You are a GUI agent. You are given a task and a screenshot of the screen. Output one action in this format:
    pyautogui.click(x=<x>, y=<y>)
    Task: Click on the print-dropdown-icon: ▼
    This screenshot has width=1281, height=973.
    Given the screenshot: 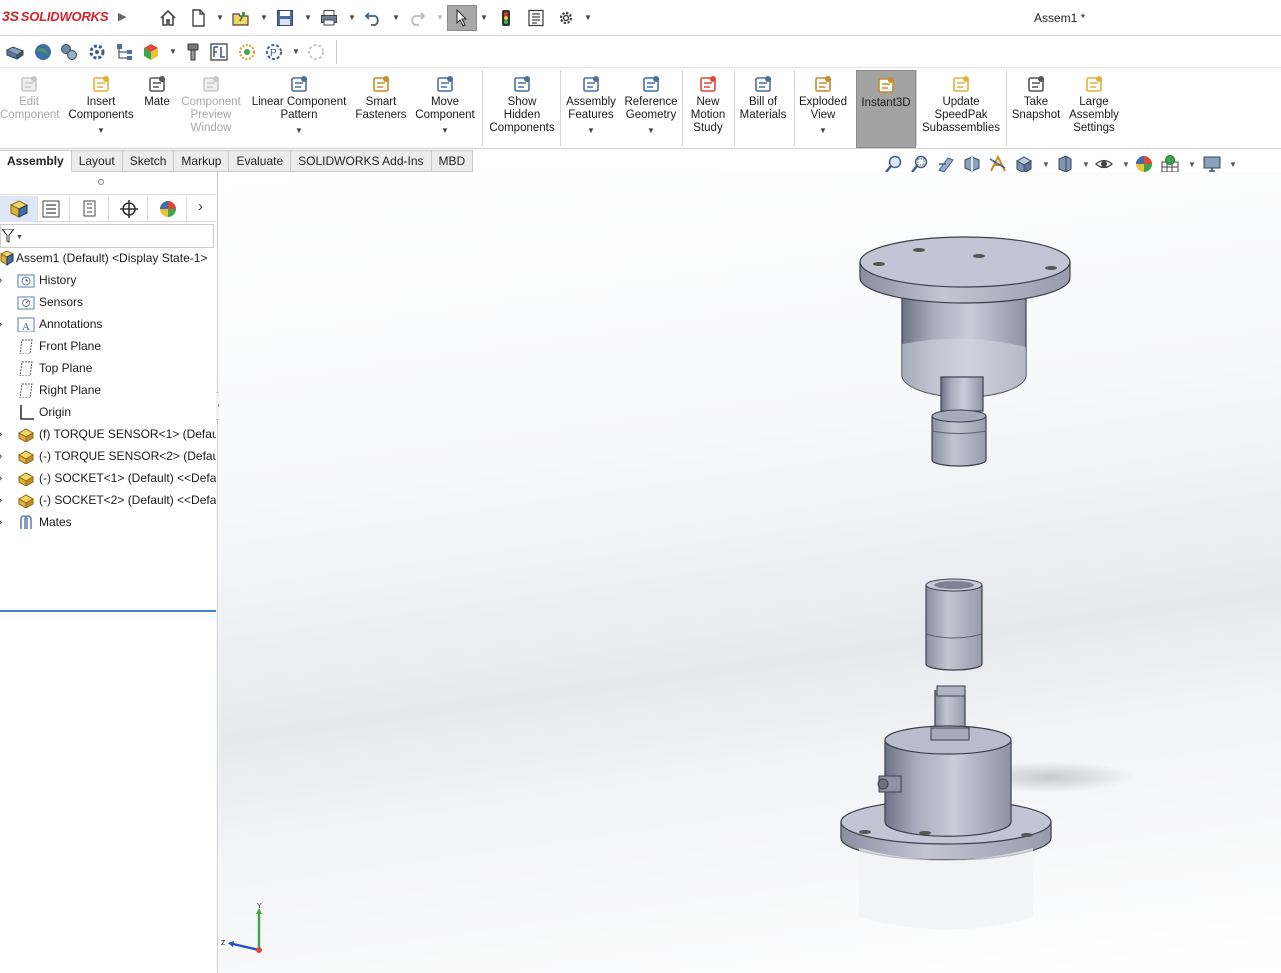 What is the action you would take?
    pyautogui.click(x=352, y=17)
    